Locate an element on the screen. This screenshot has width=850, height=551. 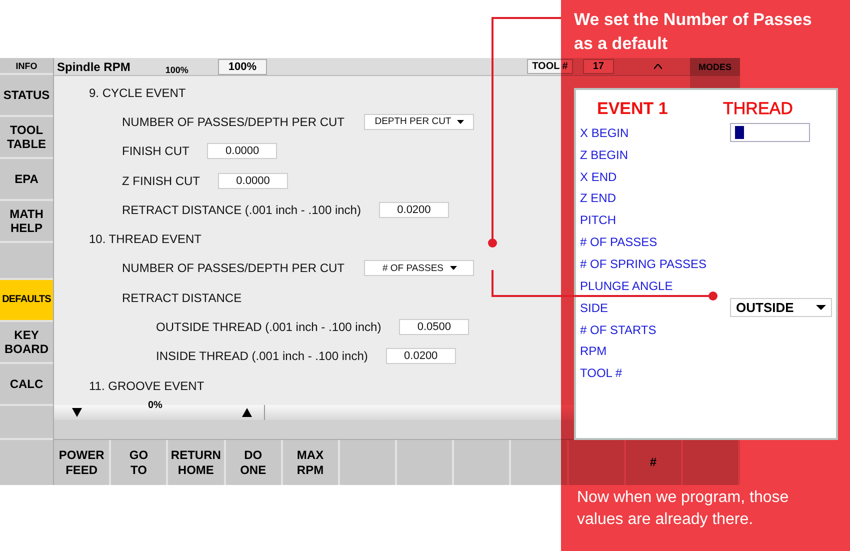
down-arrow-icon is located at coordinates (77, 412).